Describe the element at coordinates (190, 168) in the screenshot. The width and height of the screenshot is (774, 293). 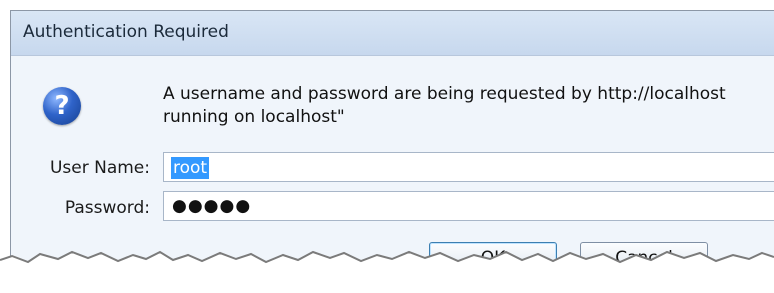
I see `username-selected-text: root` at that location.